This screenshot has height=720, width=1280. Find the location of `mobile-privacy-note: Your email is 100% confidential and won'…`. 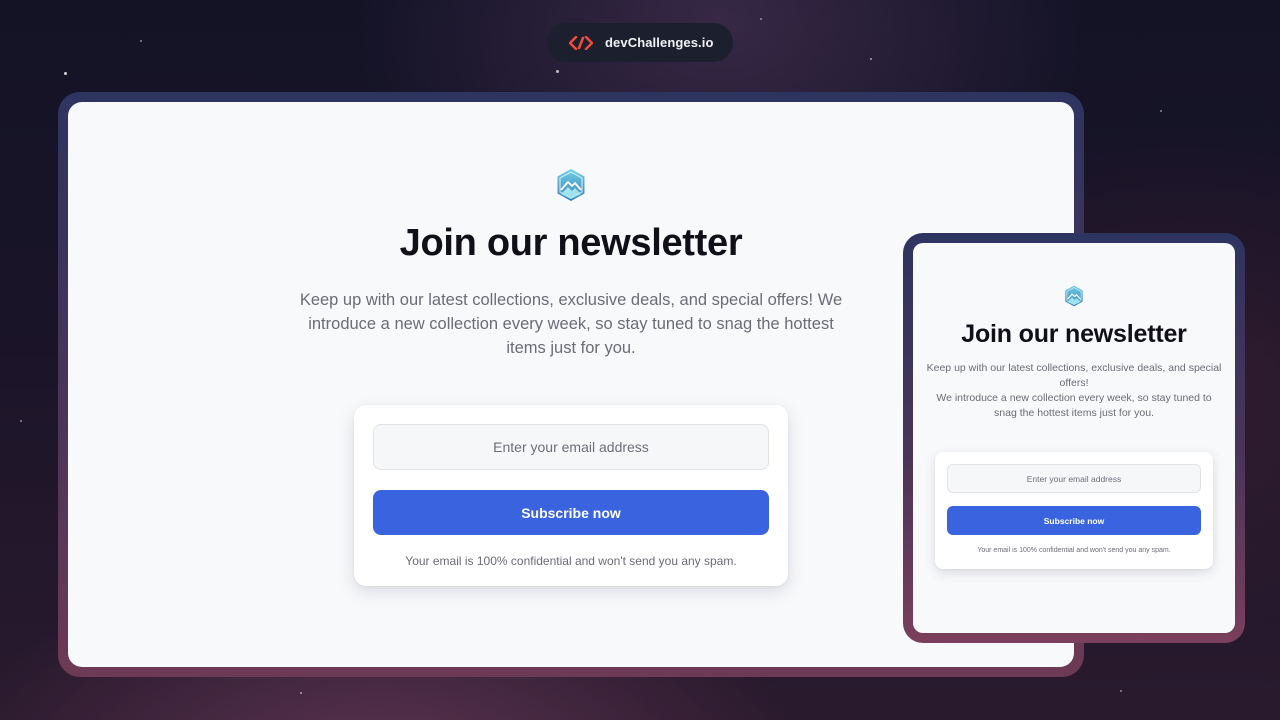

mobile-privacy-note: Your email is 100% confidential and won'… is located at coordinates (1074, 550).